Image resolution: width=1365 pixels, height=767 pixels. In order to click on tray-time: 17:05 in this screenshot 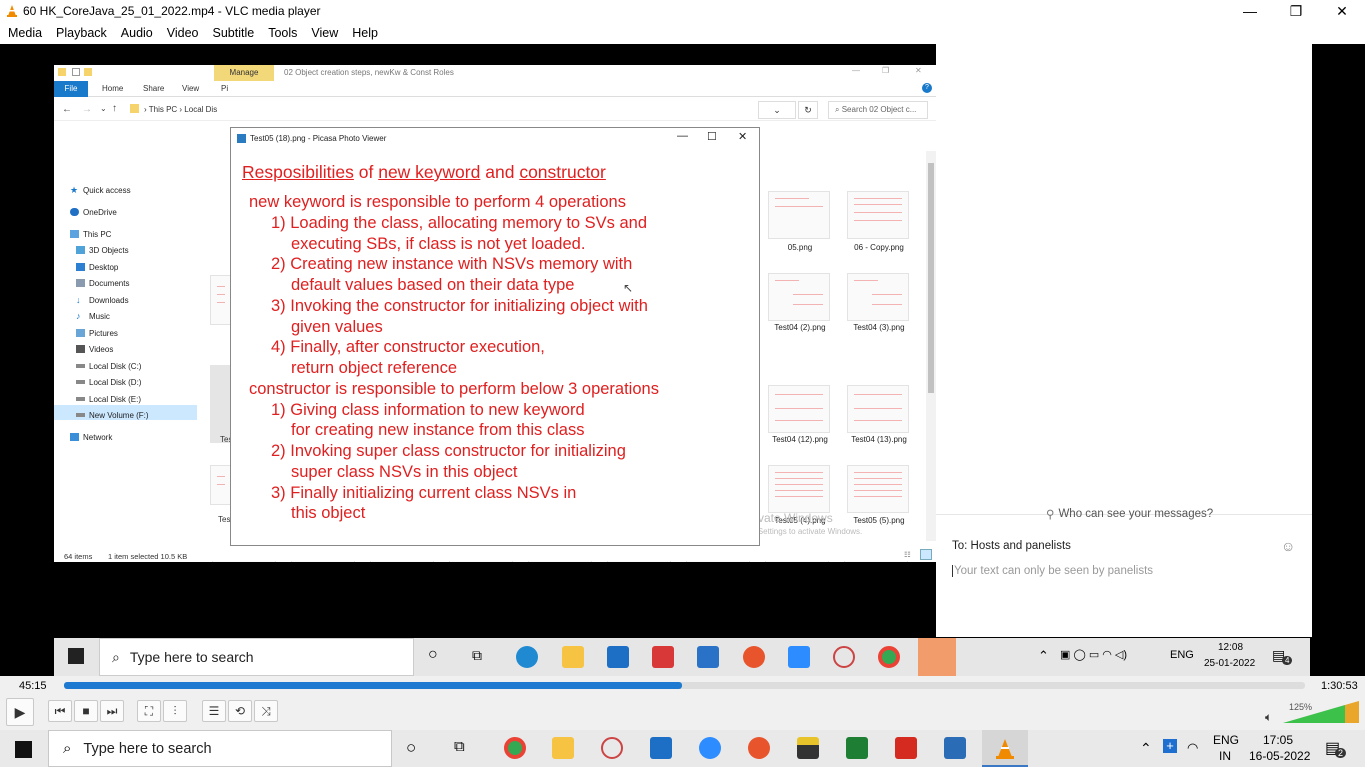, I will do `click(1278, 740)`.